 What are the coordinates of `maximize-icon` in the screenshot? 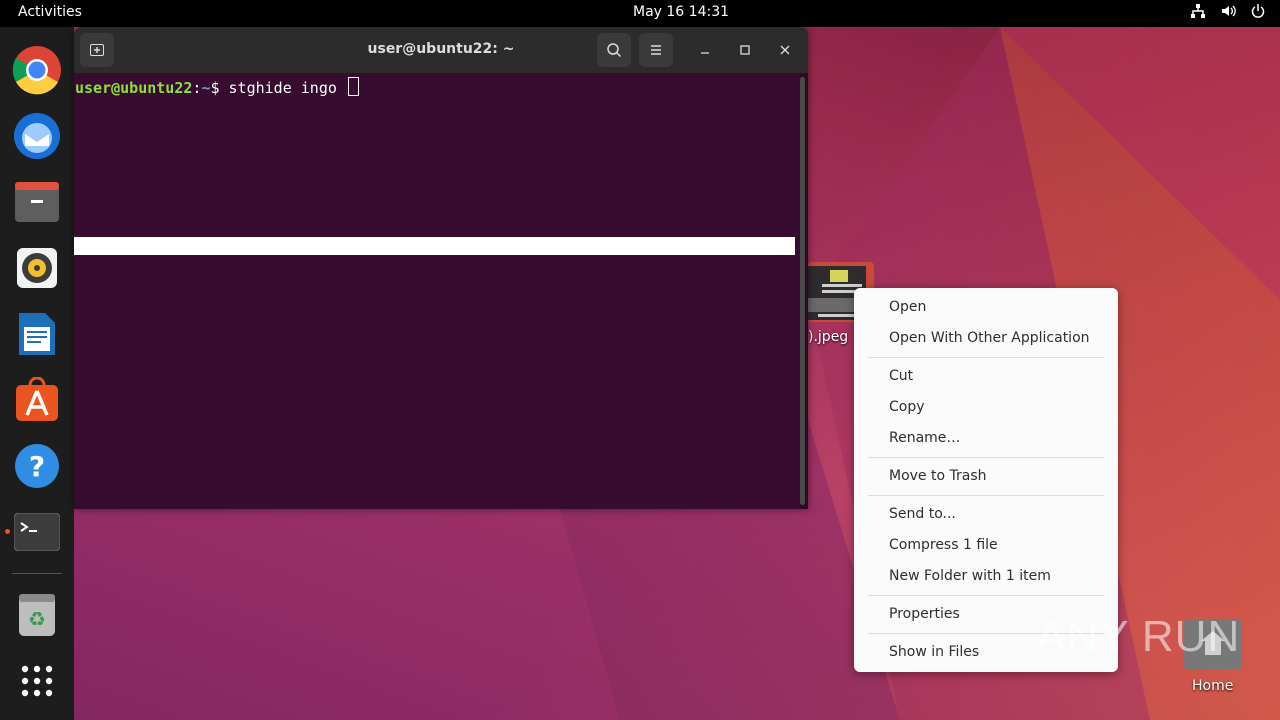 It's located at (745, 50).